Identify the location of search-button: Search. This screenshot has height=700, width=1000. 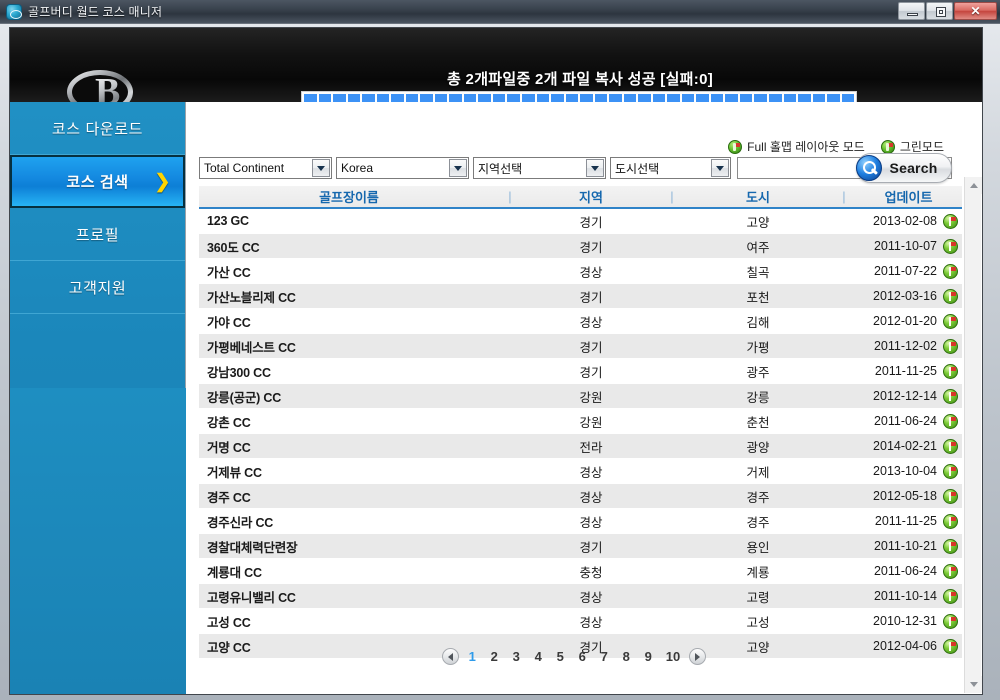
(904, 168).